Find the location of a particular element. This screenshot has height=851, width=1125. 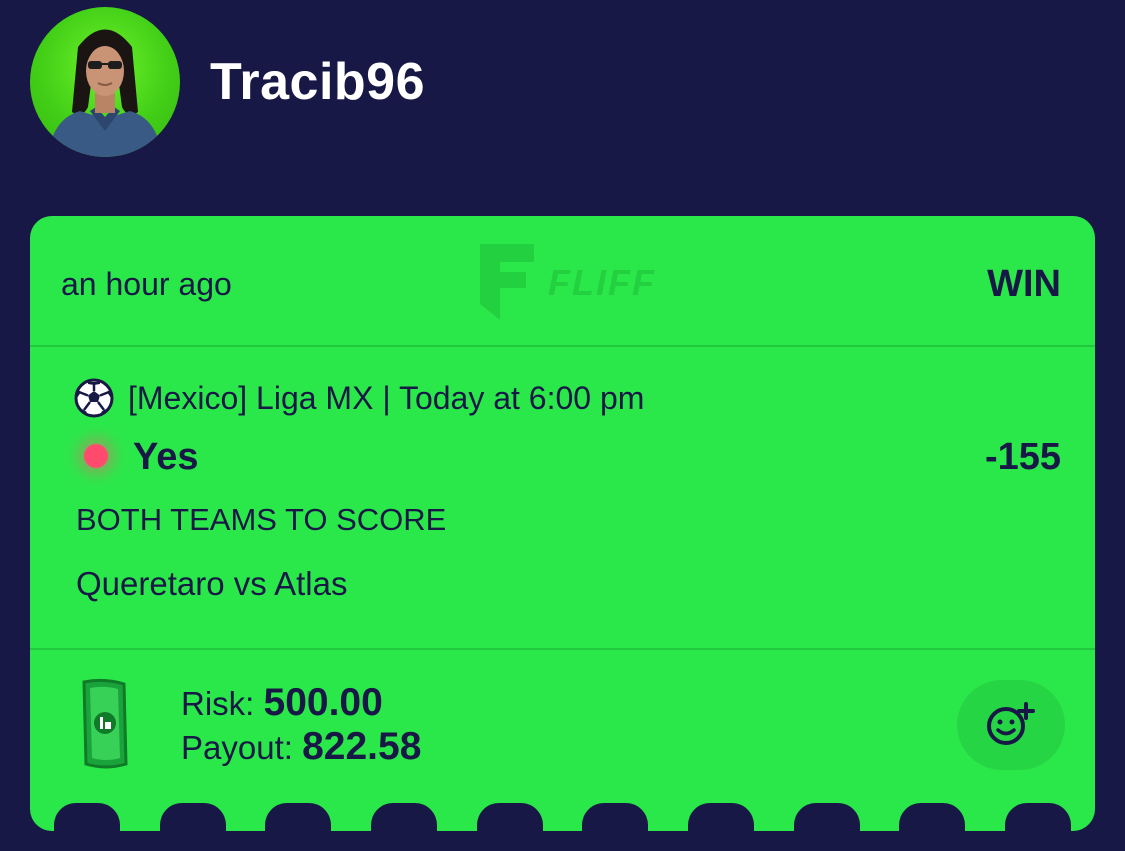

fliff-logo-text: FLIFF is located at coordinates (602, 282).